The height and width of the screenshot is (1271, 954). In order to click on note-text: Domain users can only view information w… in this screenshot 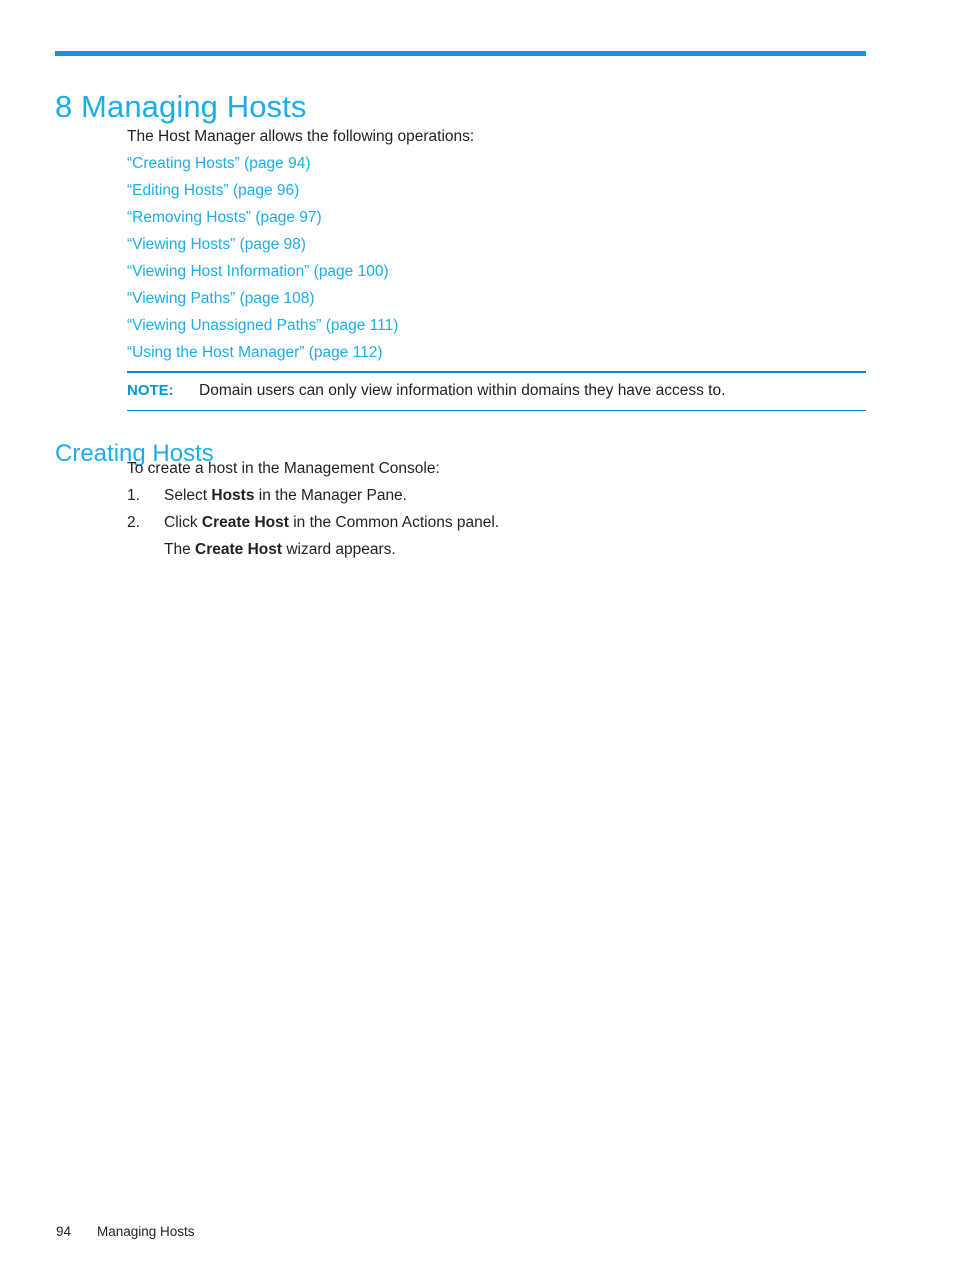, I will do `click(462, 390)`.